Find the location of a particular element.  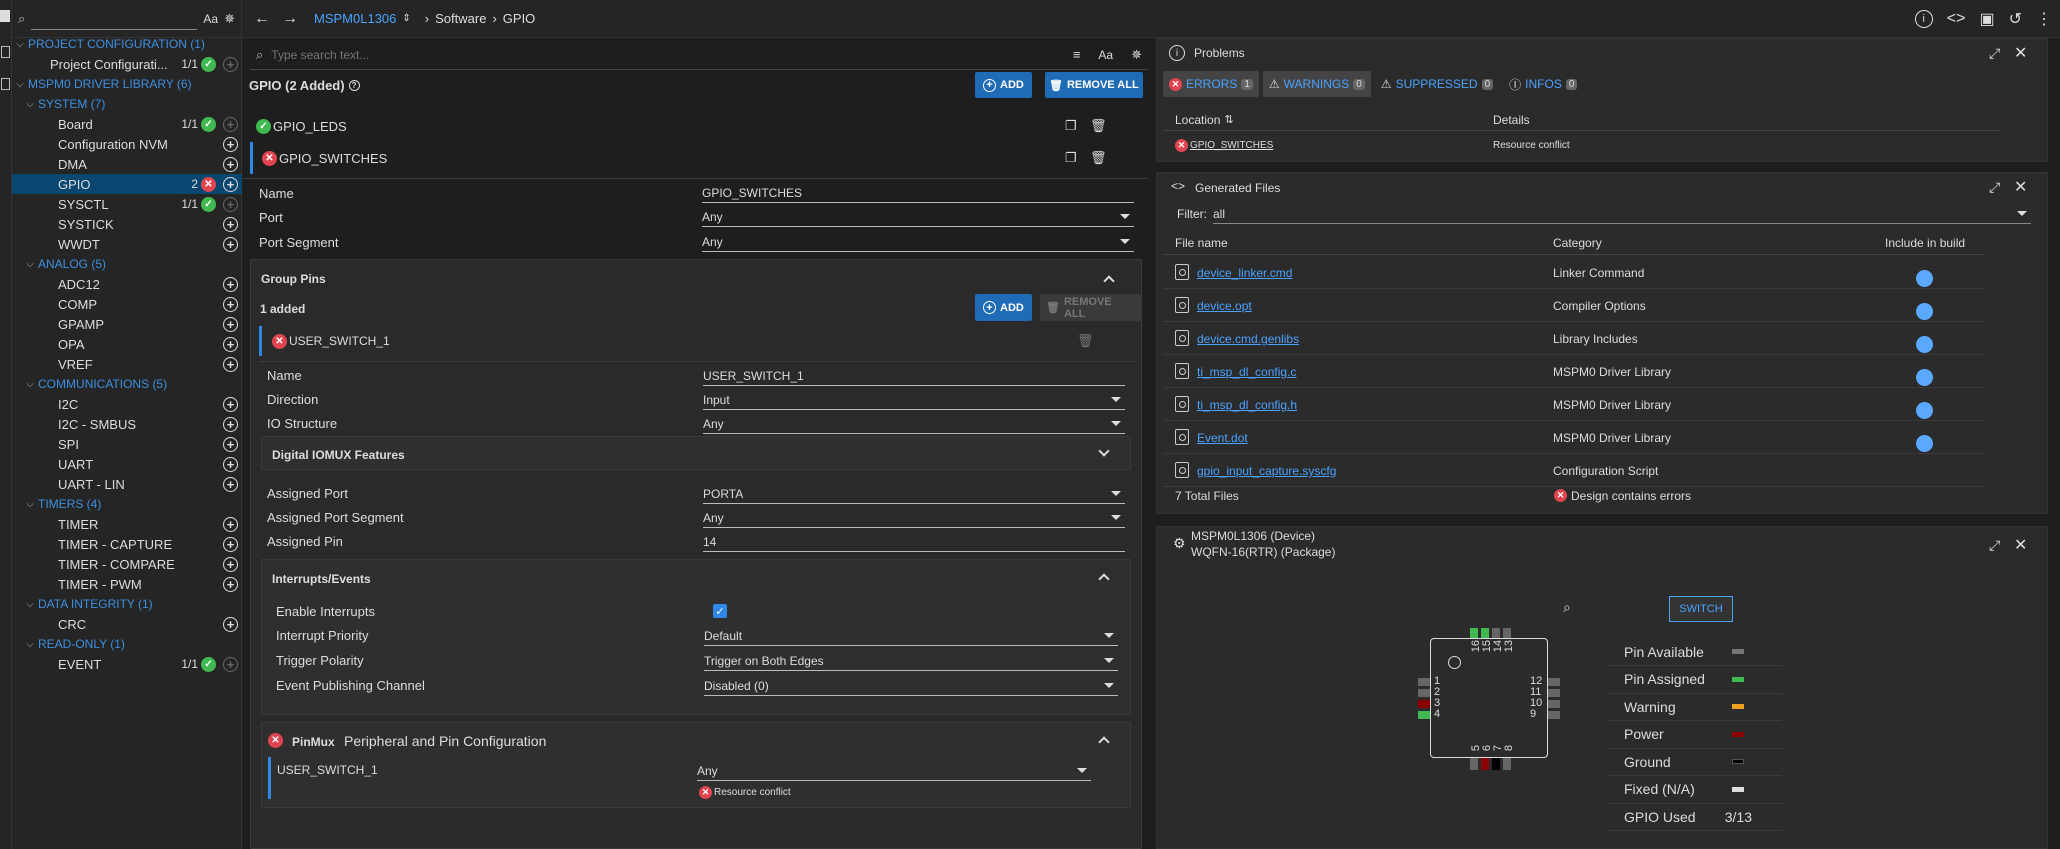

sidebar-item-event: EVENT 1/1 ✓ + is located at coordinates (127, 664).